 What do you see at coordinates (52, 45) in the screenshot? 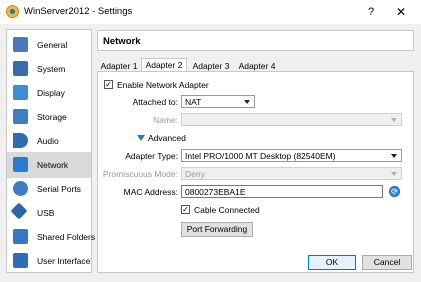
I see `sidebar-item-label: General` at bounding box center [52, 45].